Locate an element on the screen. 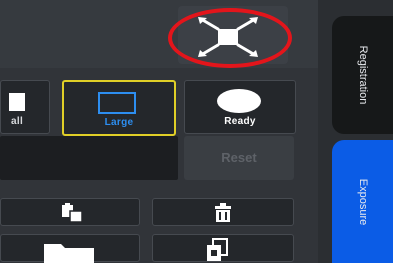 The height and width of the screenshot is (263, 393). small-swatch-icon is located at coordinates (17, 102).